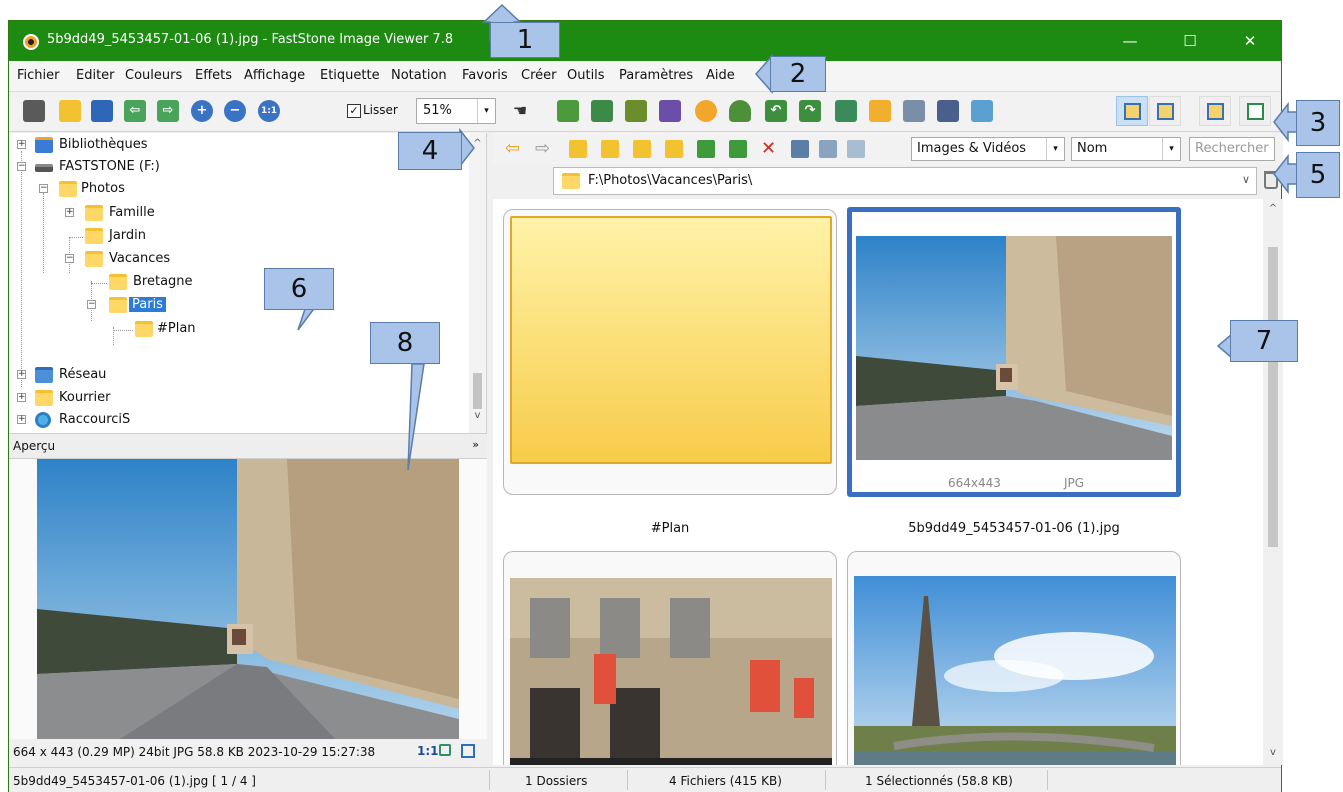 Image resolution: width=1343 pixels, height=792 pixels. I want to click on thumbnail-image, so click(1015, 670).